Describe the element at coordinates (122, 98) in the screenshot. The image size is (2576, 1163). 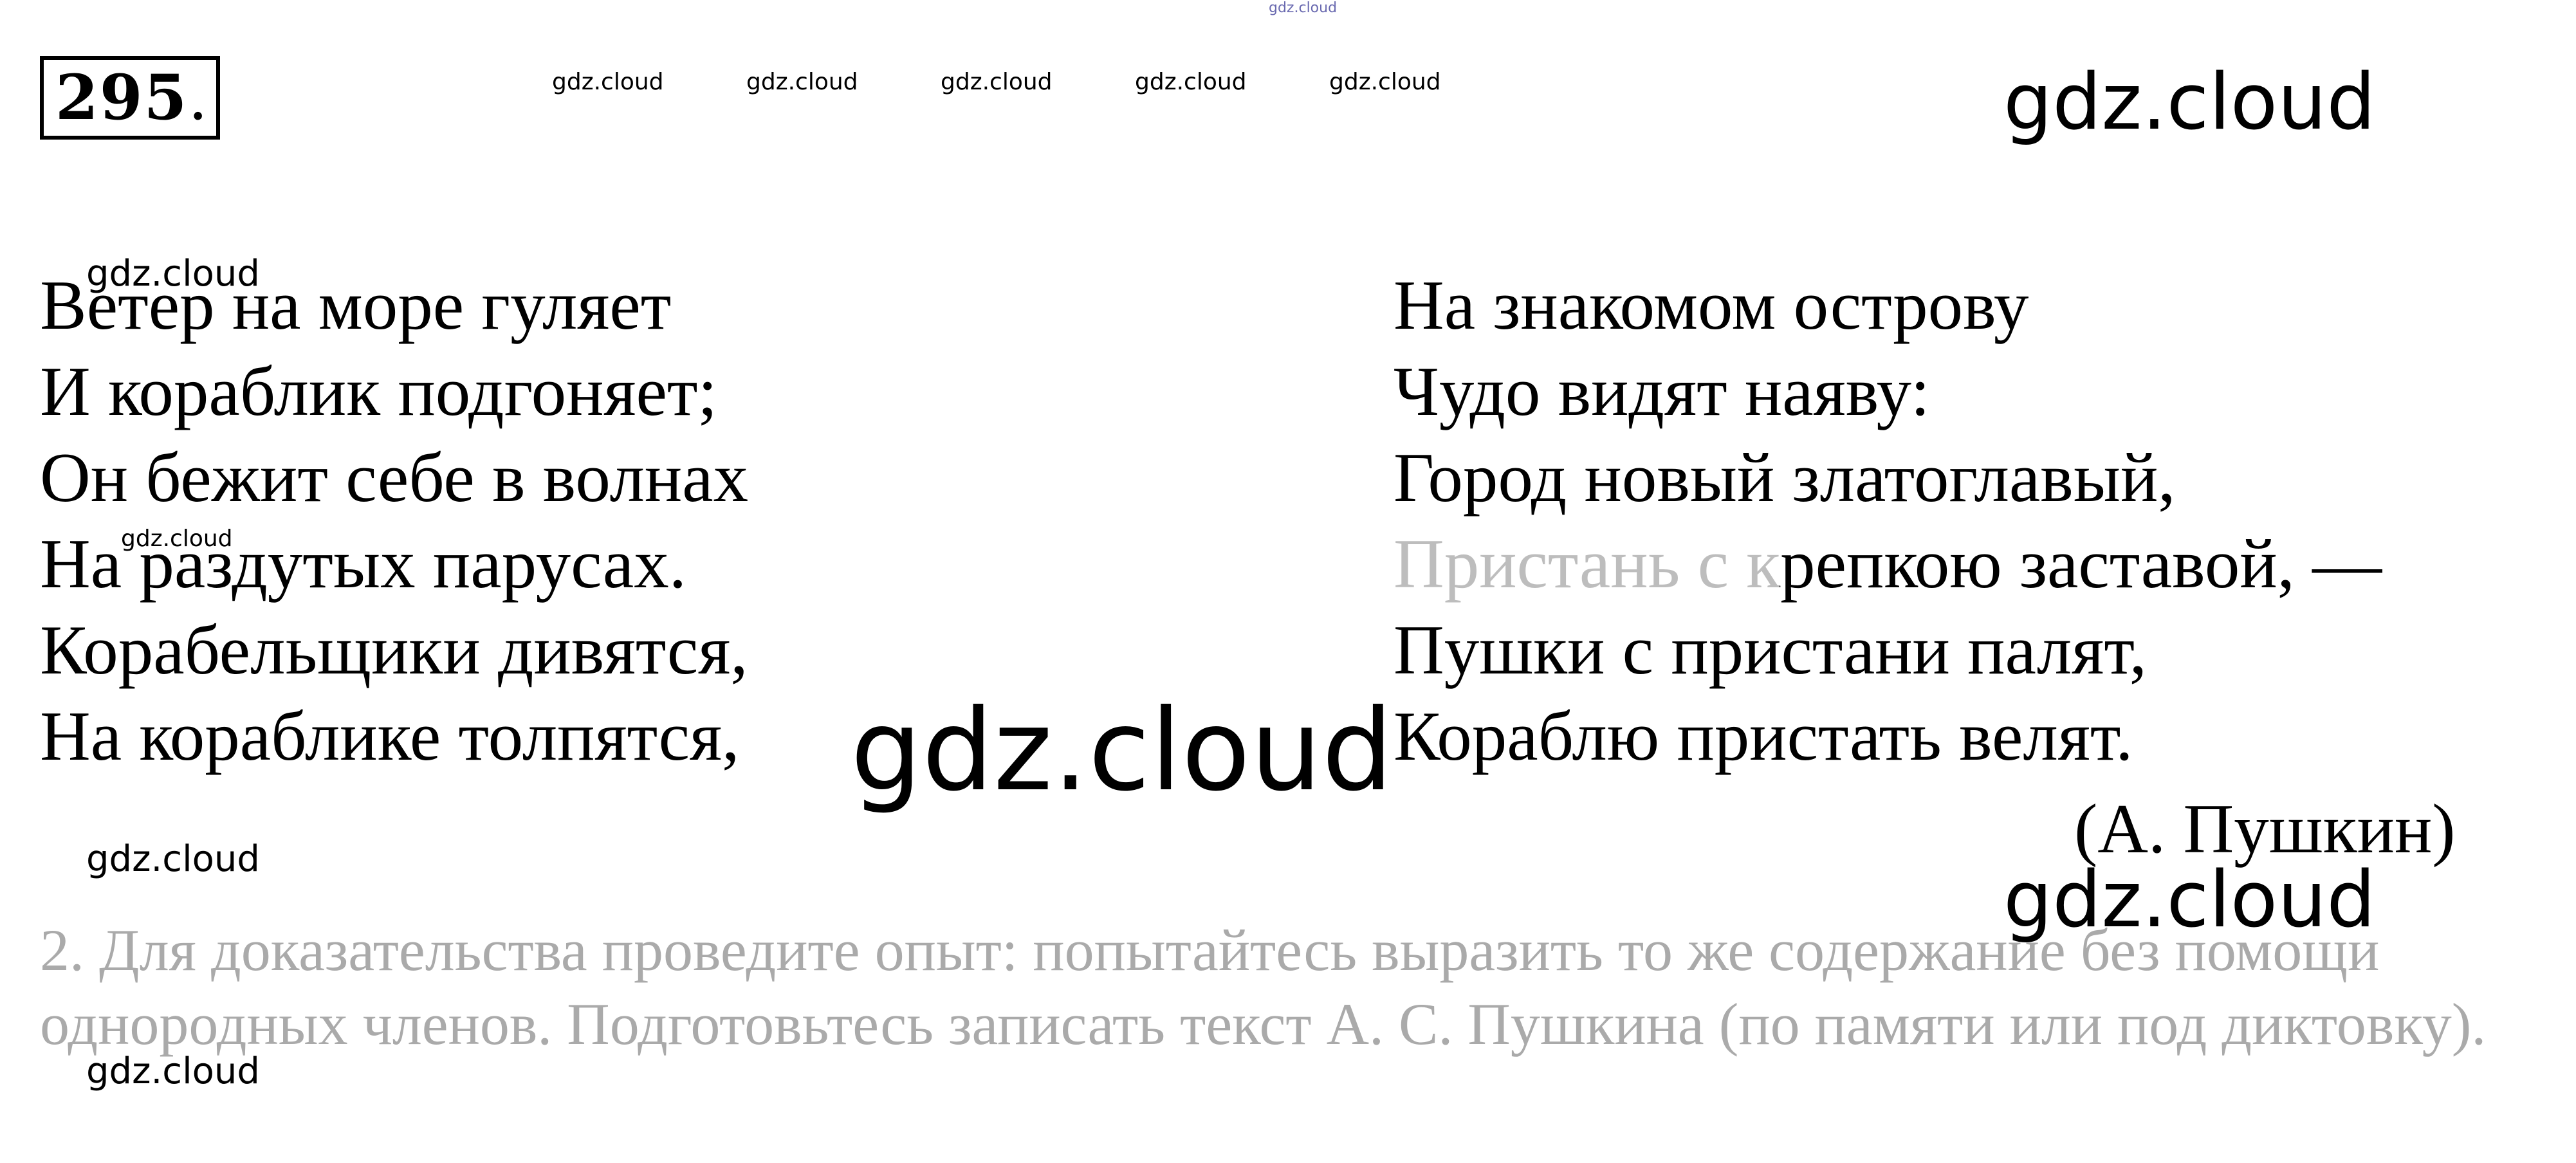
I see `exercise-number: 295` at that location.